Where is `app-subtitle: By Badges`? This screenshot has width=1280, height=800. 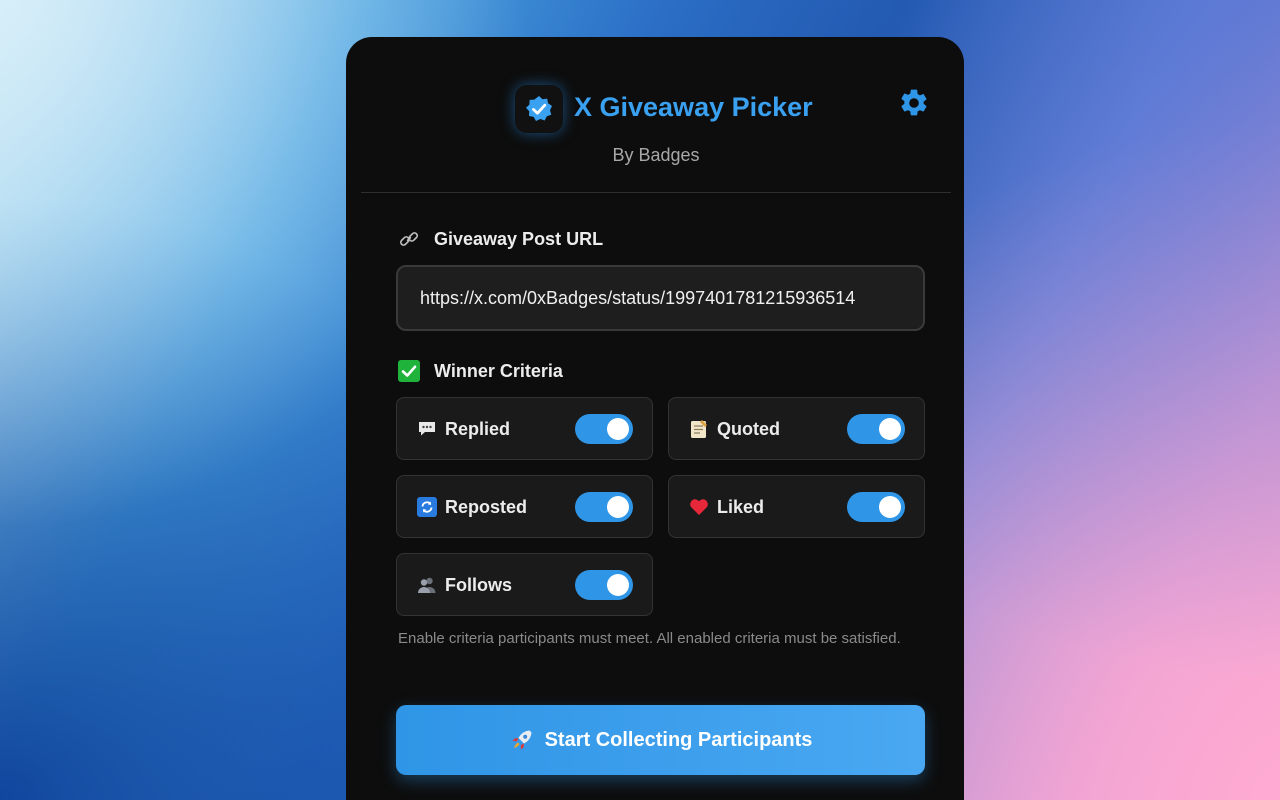 app-subtitle: By Badges is located at coordinates (656, 155).